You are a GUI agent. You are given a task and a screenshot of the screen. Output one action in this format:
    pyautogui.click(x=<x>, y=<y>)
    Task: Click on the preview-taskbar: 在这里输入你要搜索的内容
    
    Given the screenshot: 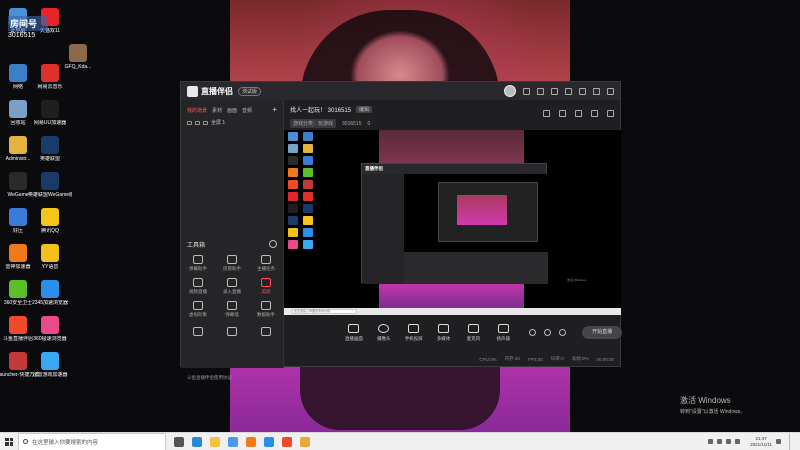 What is the action you would take?
    pyautogui.click(x=452, y=311)
    